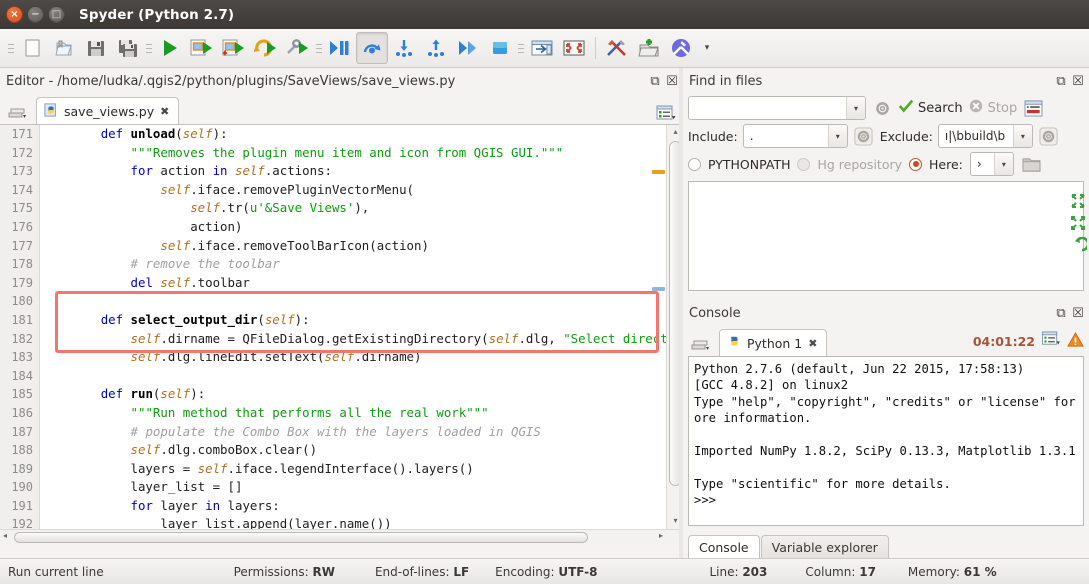 This screenshot has height=584, width=1089. Describe the element at coordinates (362, 357) in the screenshot. I see `code-line: self.dlg.lineEdit.setText(self.dirname)` at that location.